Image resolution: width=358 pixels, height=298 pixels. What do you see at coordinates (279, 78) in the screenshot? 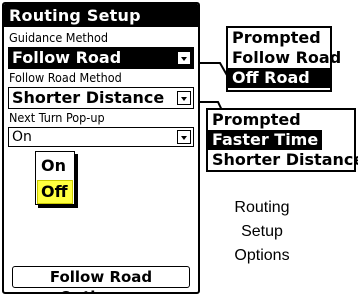
I see `guidance-option-off-road: Off Road` at bounding box center [279, 78].